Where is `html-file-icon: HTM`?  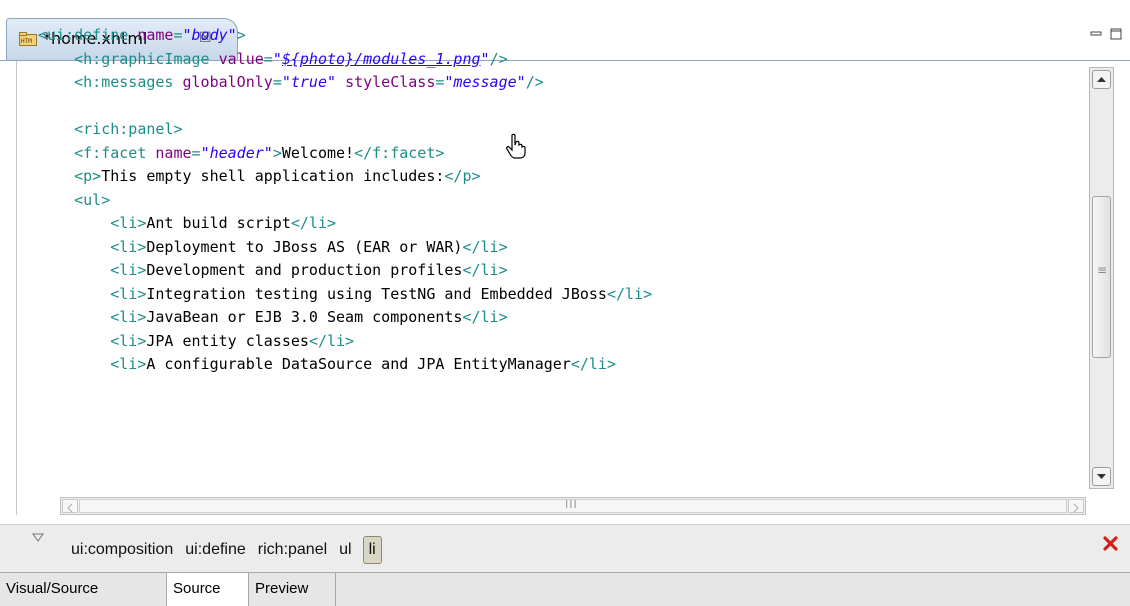
html-file-icon: HTM is located at coordinates (28, 39).